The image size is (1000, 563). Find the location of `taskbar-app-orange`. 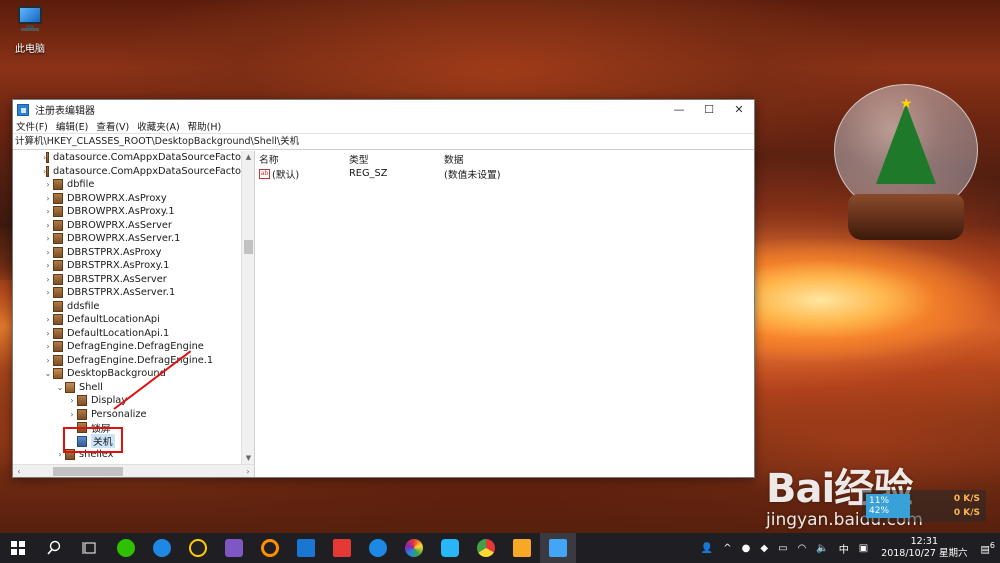

taskbar-app-orange is located at coordinates (270, 548).